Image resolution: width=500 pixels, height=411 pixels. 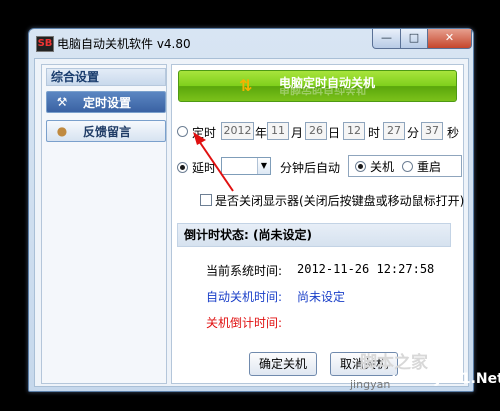 I want to click on banner-title-reflection: 电脑定时自动关机, so click(x=323, y=92).